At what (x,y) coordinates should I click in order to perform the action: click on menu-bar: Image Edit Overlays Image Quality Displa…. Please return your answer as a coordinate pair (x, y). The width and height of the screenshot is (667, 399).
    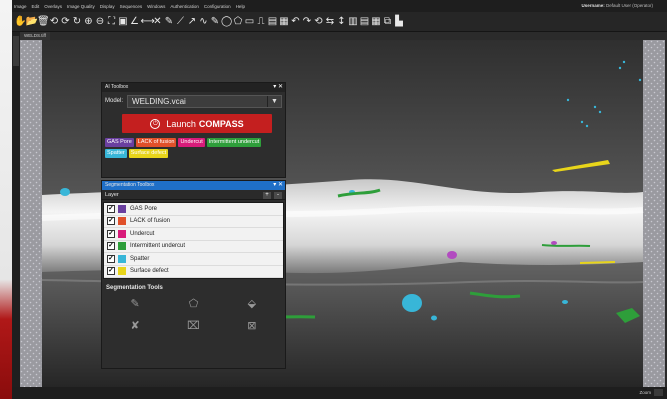
    Looking at the image, I should click on (339, 6).